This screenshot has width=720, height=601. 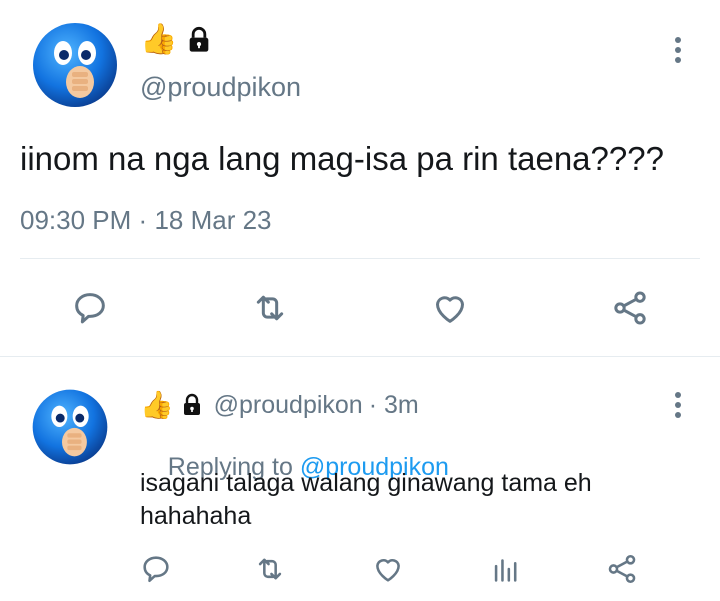 I want to click on time: 09:30 PM, so click(x=76, y=220).